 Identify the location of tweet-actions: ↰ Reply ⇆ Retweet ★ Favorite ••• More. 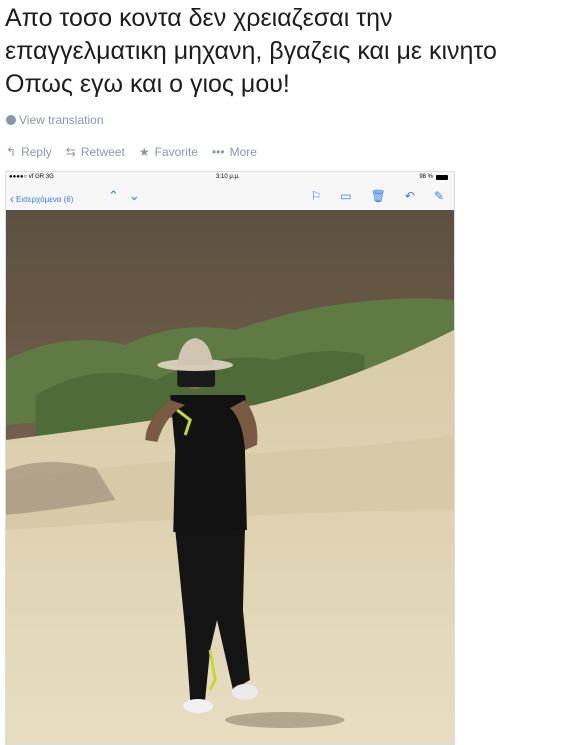
(131, 152).